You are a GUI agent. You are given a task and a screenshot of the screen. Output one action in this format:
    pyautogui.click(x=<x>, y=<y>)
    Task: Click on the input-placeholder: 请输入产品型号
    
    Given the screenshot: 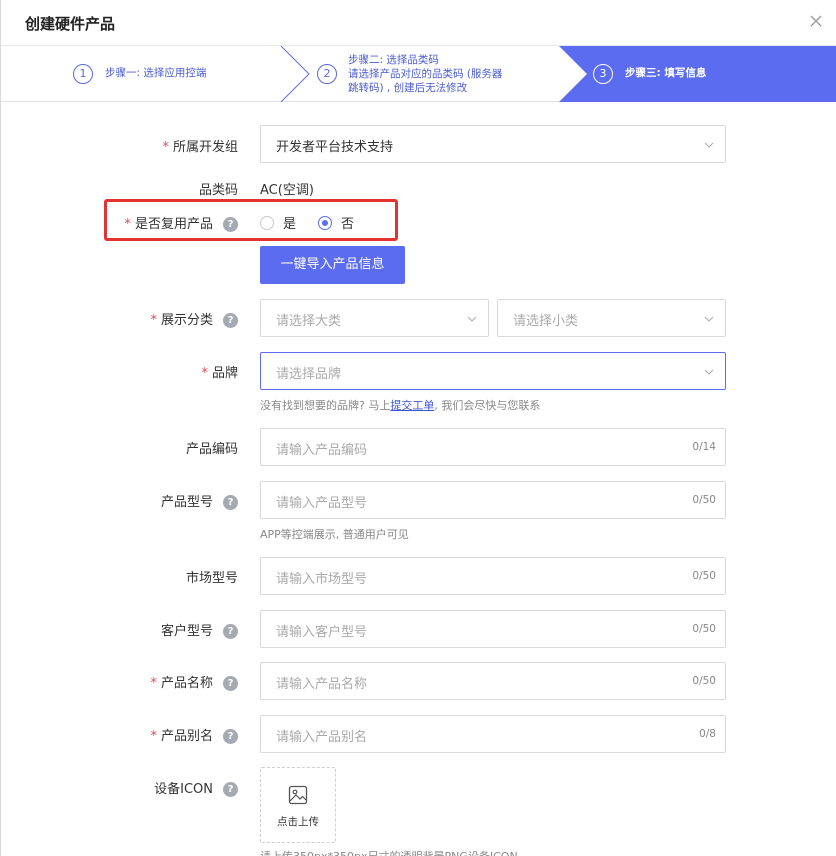 What is the action you would take?
    pyautogui.click(x=322, y=503)
    